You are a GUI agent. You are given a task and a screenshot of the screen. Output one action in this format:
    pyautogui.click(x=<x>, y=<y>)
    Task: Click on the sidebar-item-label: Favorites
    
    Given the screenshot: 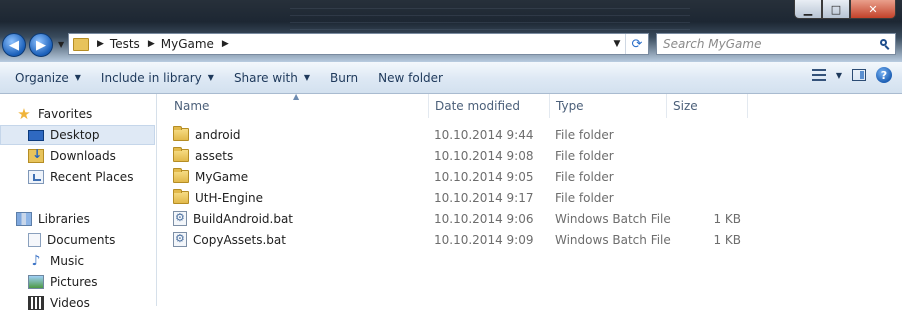 What is the action you would take?
    pyautogui.click(x=65, y=114)
    